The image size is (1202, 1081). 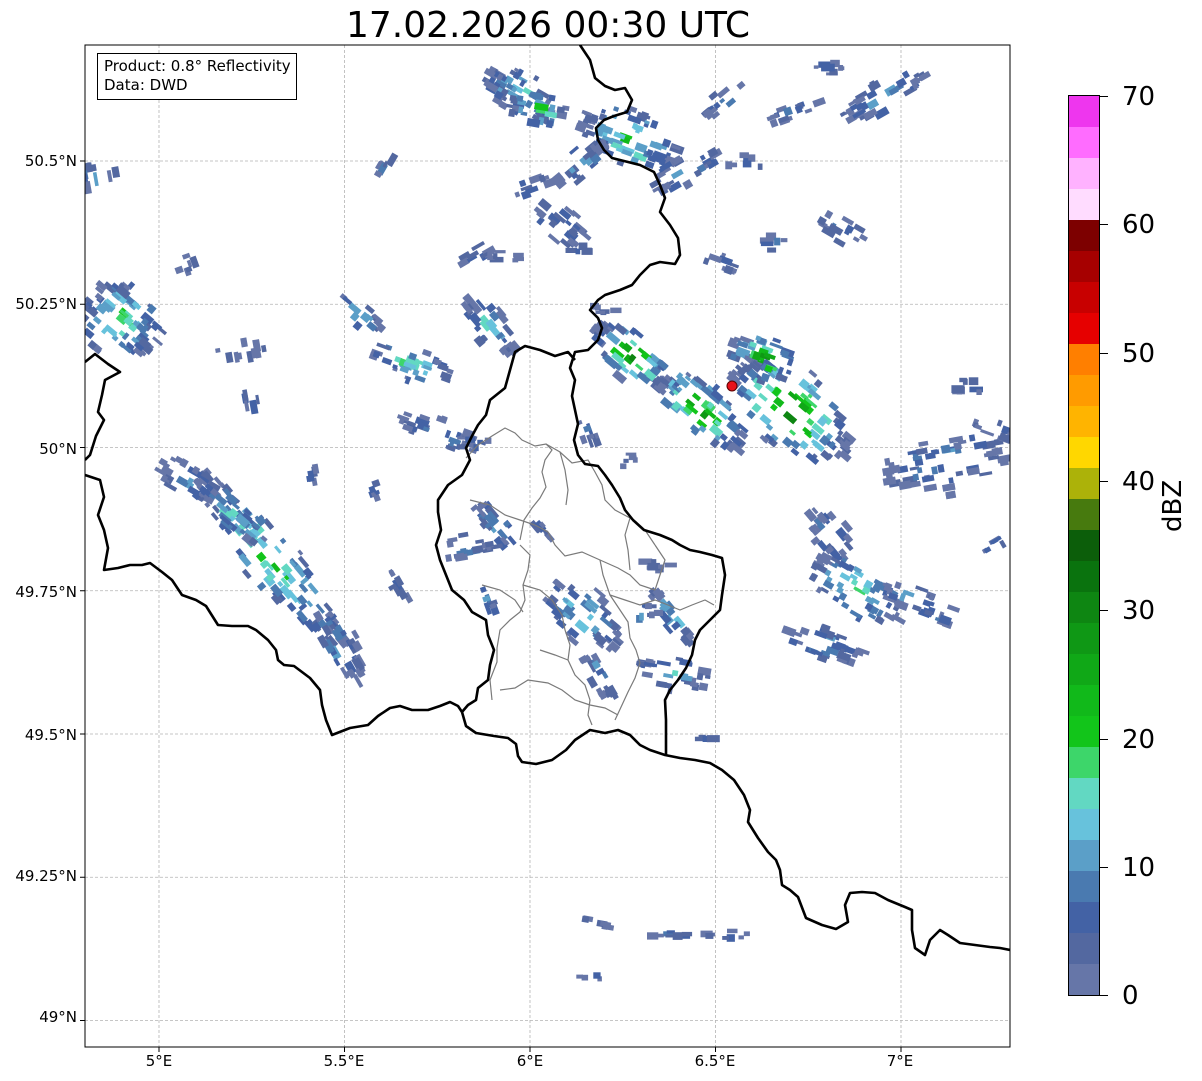 I want to click on lon-label: 6°E, so click(x=530, y=1061).